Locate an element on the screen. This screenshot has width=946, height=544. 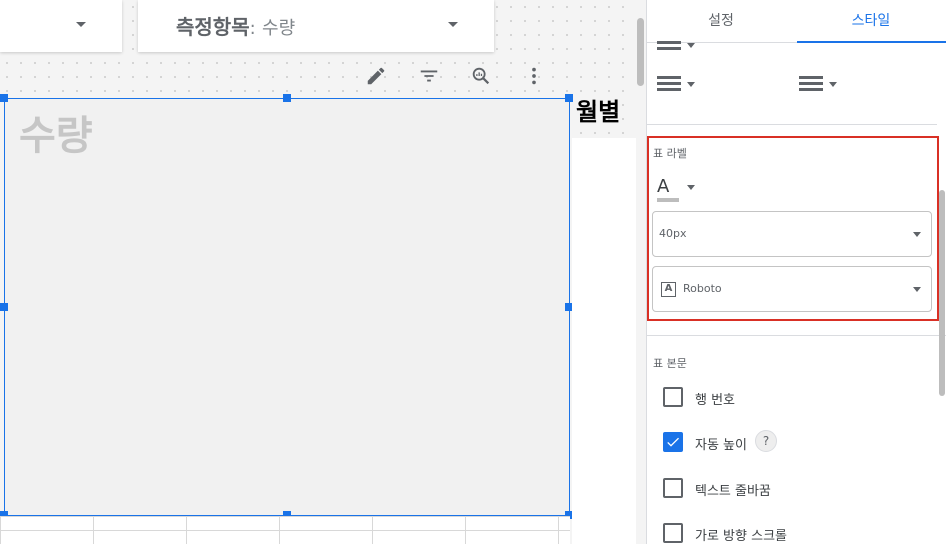
row-numbers-option: 행 번호 is located at coordinates (798, 397).